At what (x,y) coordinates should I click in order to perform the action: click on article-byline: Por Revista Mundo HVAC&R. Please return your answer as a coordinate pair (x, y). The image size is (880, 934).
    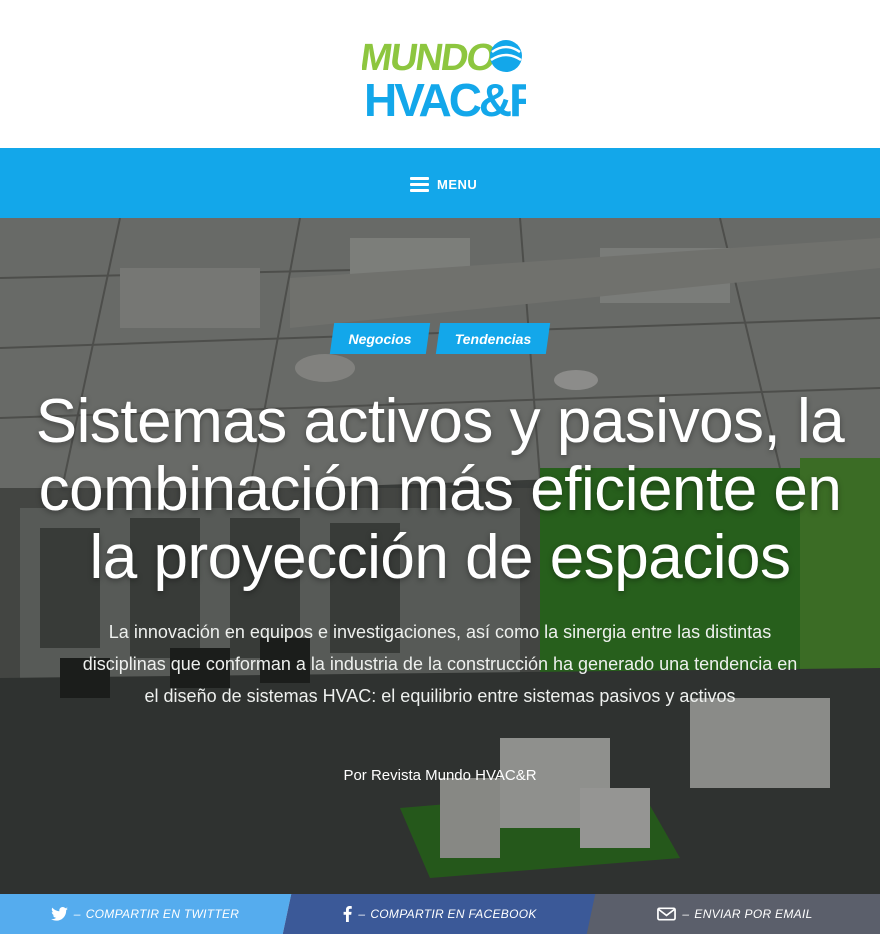
    Looking at the image, I should click on (440, 775).